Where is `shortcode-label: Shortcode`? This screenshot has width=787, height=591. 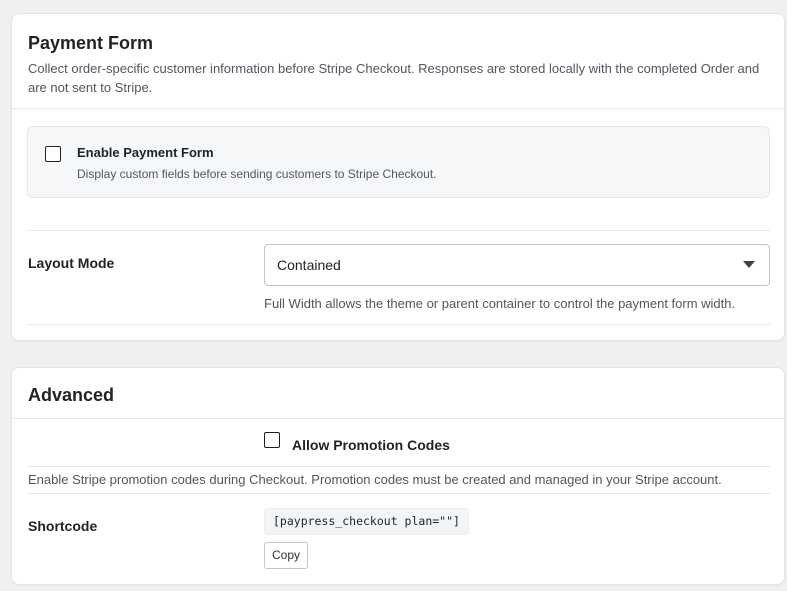 shortcode-label: Shortcode is located at coordinates (63, 526).